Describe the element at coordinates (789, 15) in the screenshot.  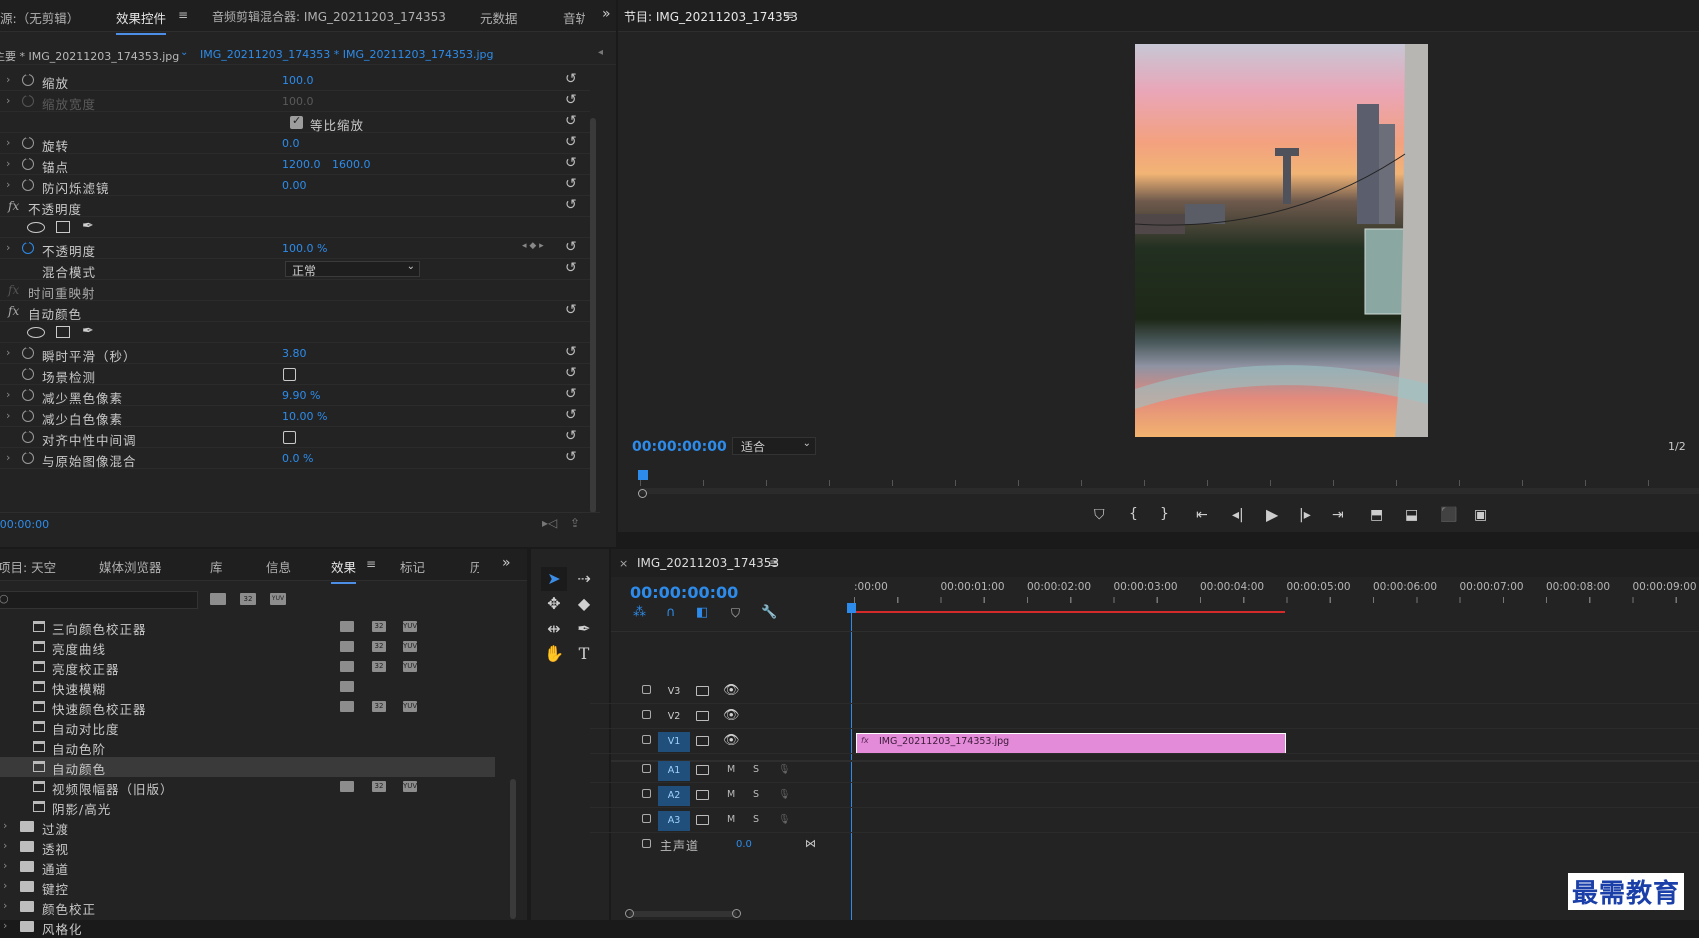
I see `panel-menu-icon: ≡` at that location.